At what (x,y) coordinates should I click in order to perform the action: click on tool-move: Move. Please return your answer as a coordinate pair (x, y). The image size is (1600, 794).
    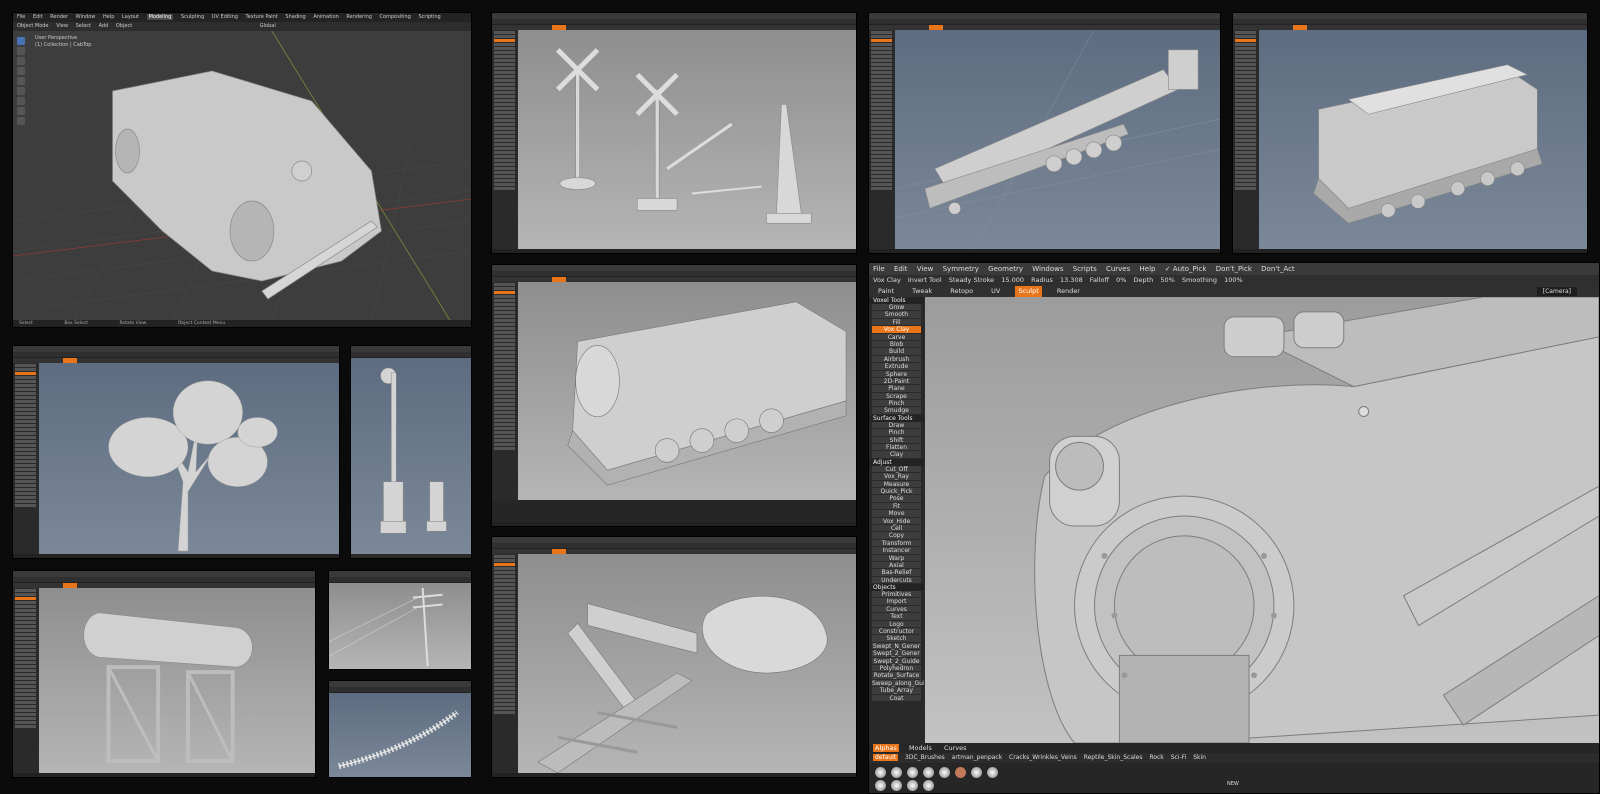
    Looking at the image, I should click on (896, 514).